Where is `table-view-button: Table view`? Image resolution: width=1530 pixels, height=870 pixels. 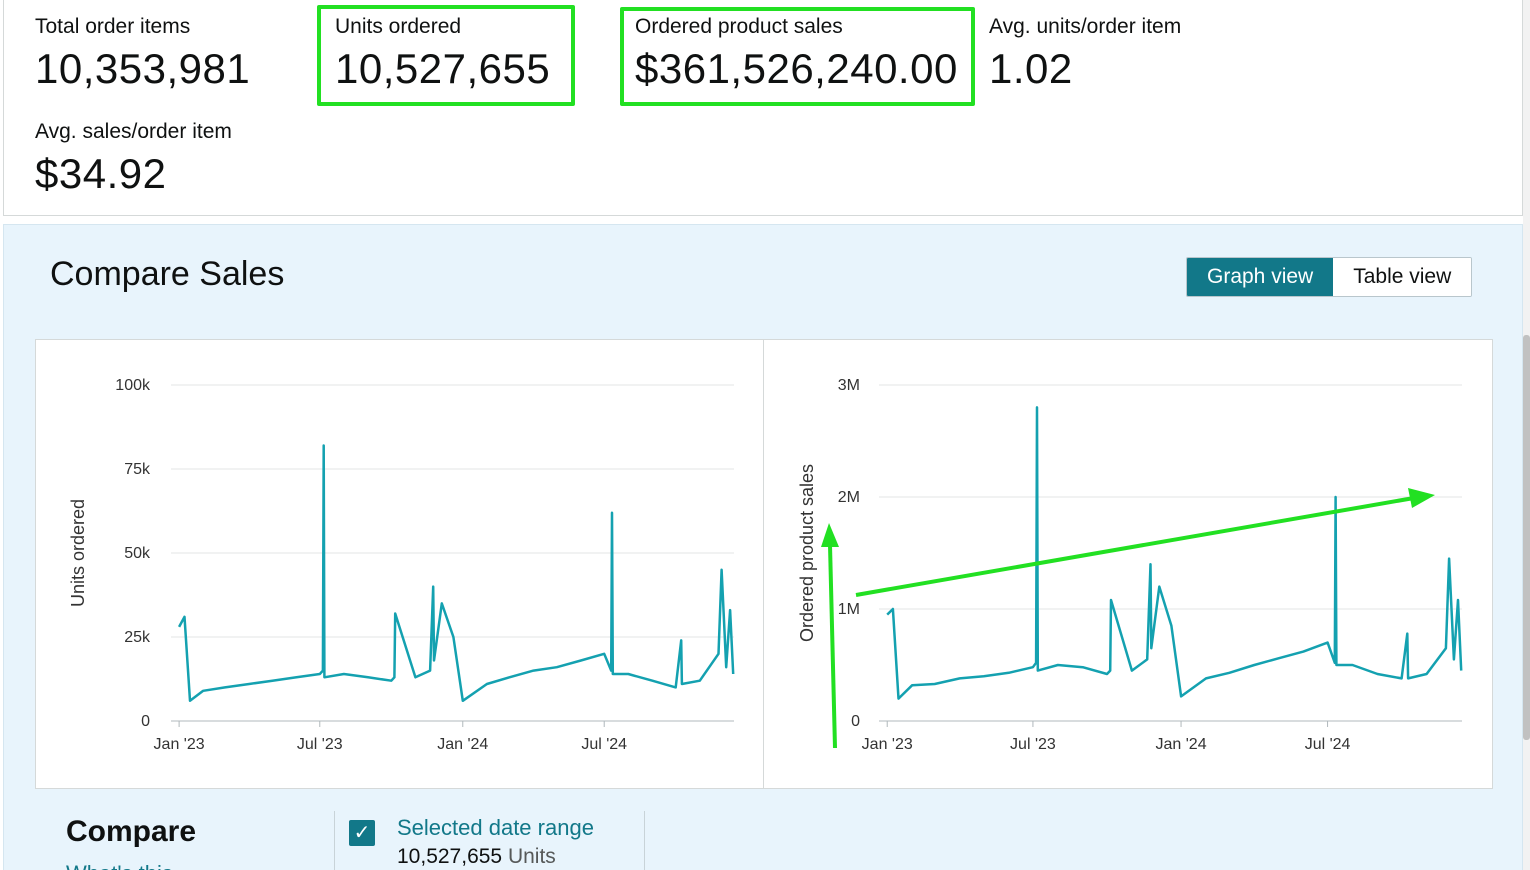 table-view-button: Table view is located at coordinates (1402, 277).